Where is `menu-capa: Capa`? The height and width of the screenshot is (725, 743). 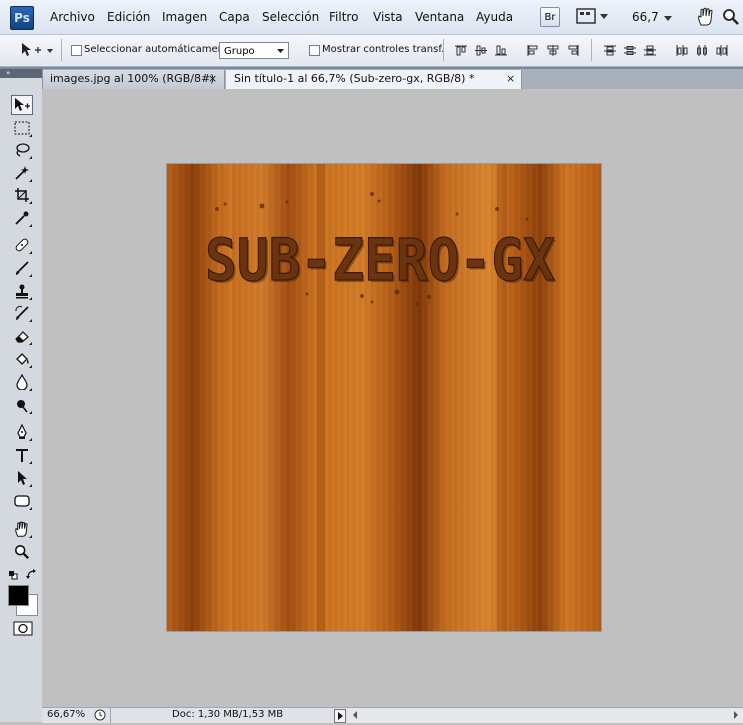
menu-capa: Capa is located at coordinates (234, 17).